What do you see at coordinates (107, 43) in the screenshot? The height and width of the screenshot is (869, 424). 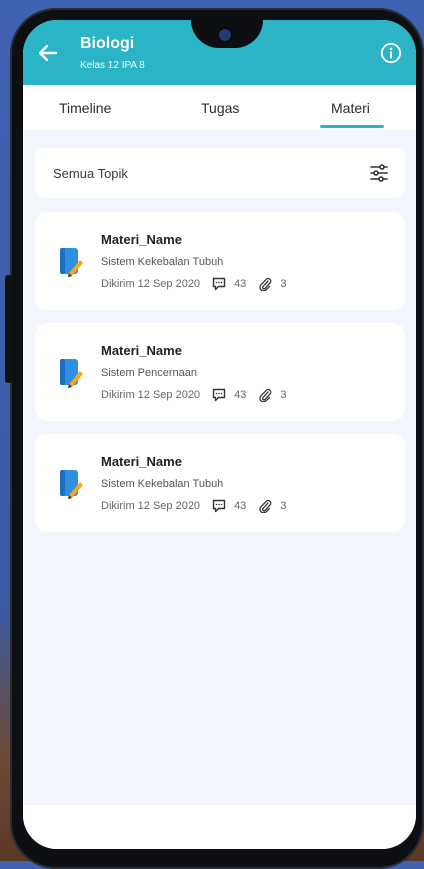 I see `page-title: Biologi` at bounding box center [107, 43].